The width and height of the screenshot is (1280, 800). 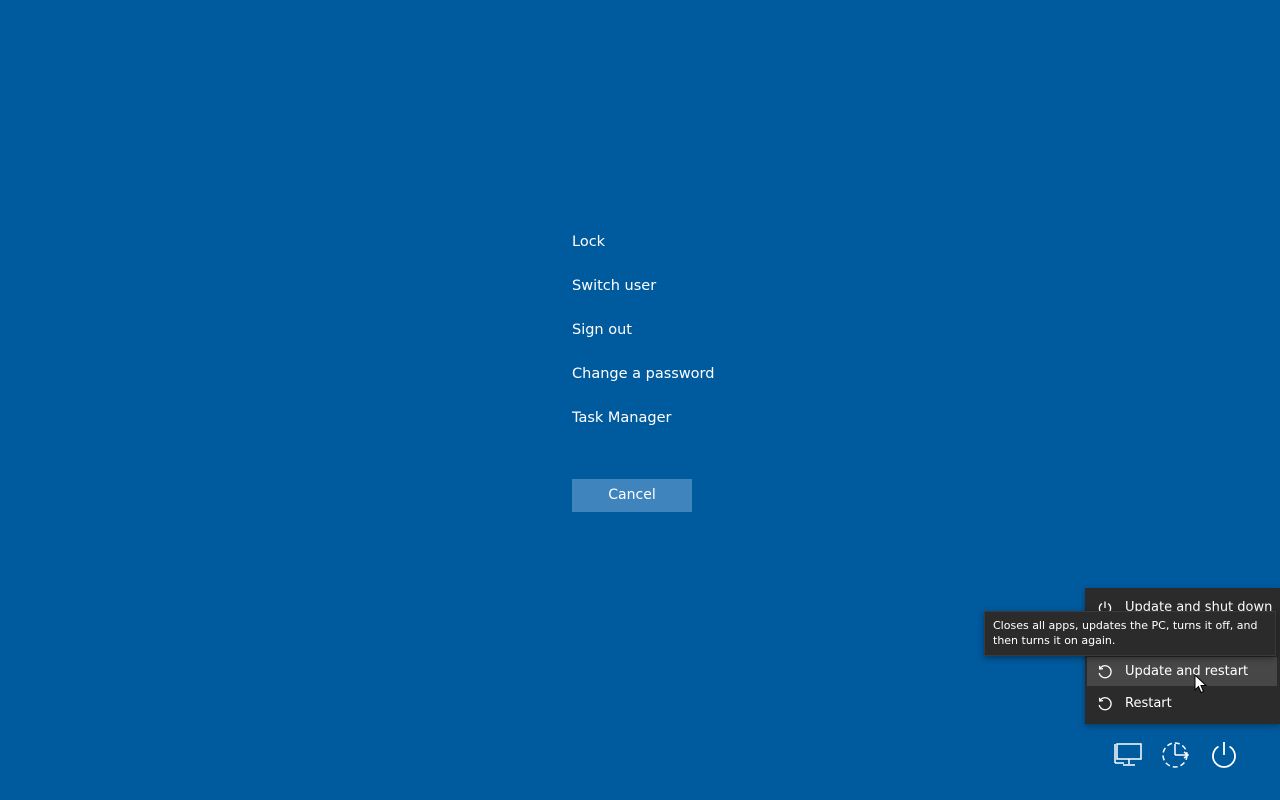 What do you see at coordinates (1128, 755) in the screenshot?
I see `network-icon` at bounding box center [1128, 755].